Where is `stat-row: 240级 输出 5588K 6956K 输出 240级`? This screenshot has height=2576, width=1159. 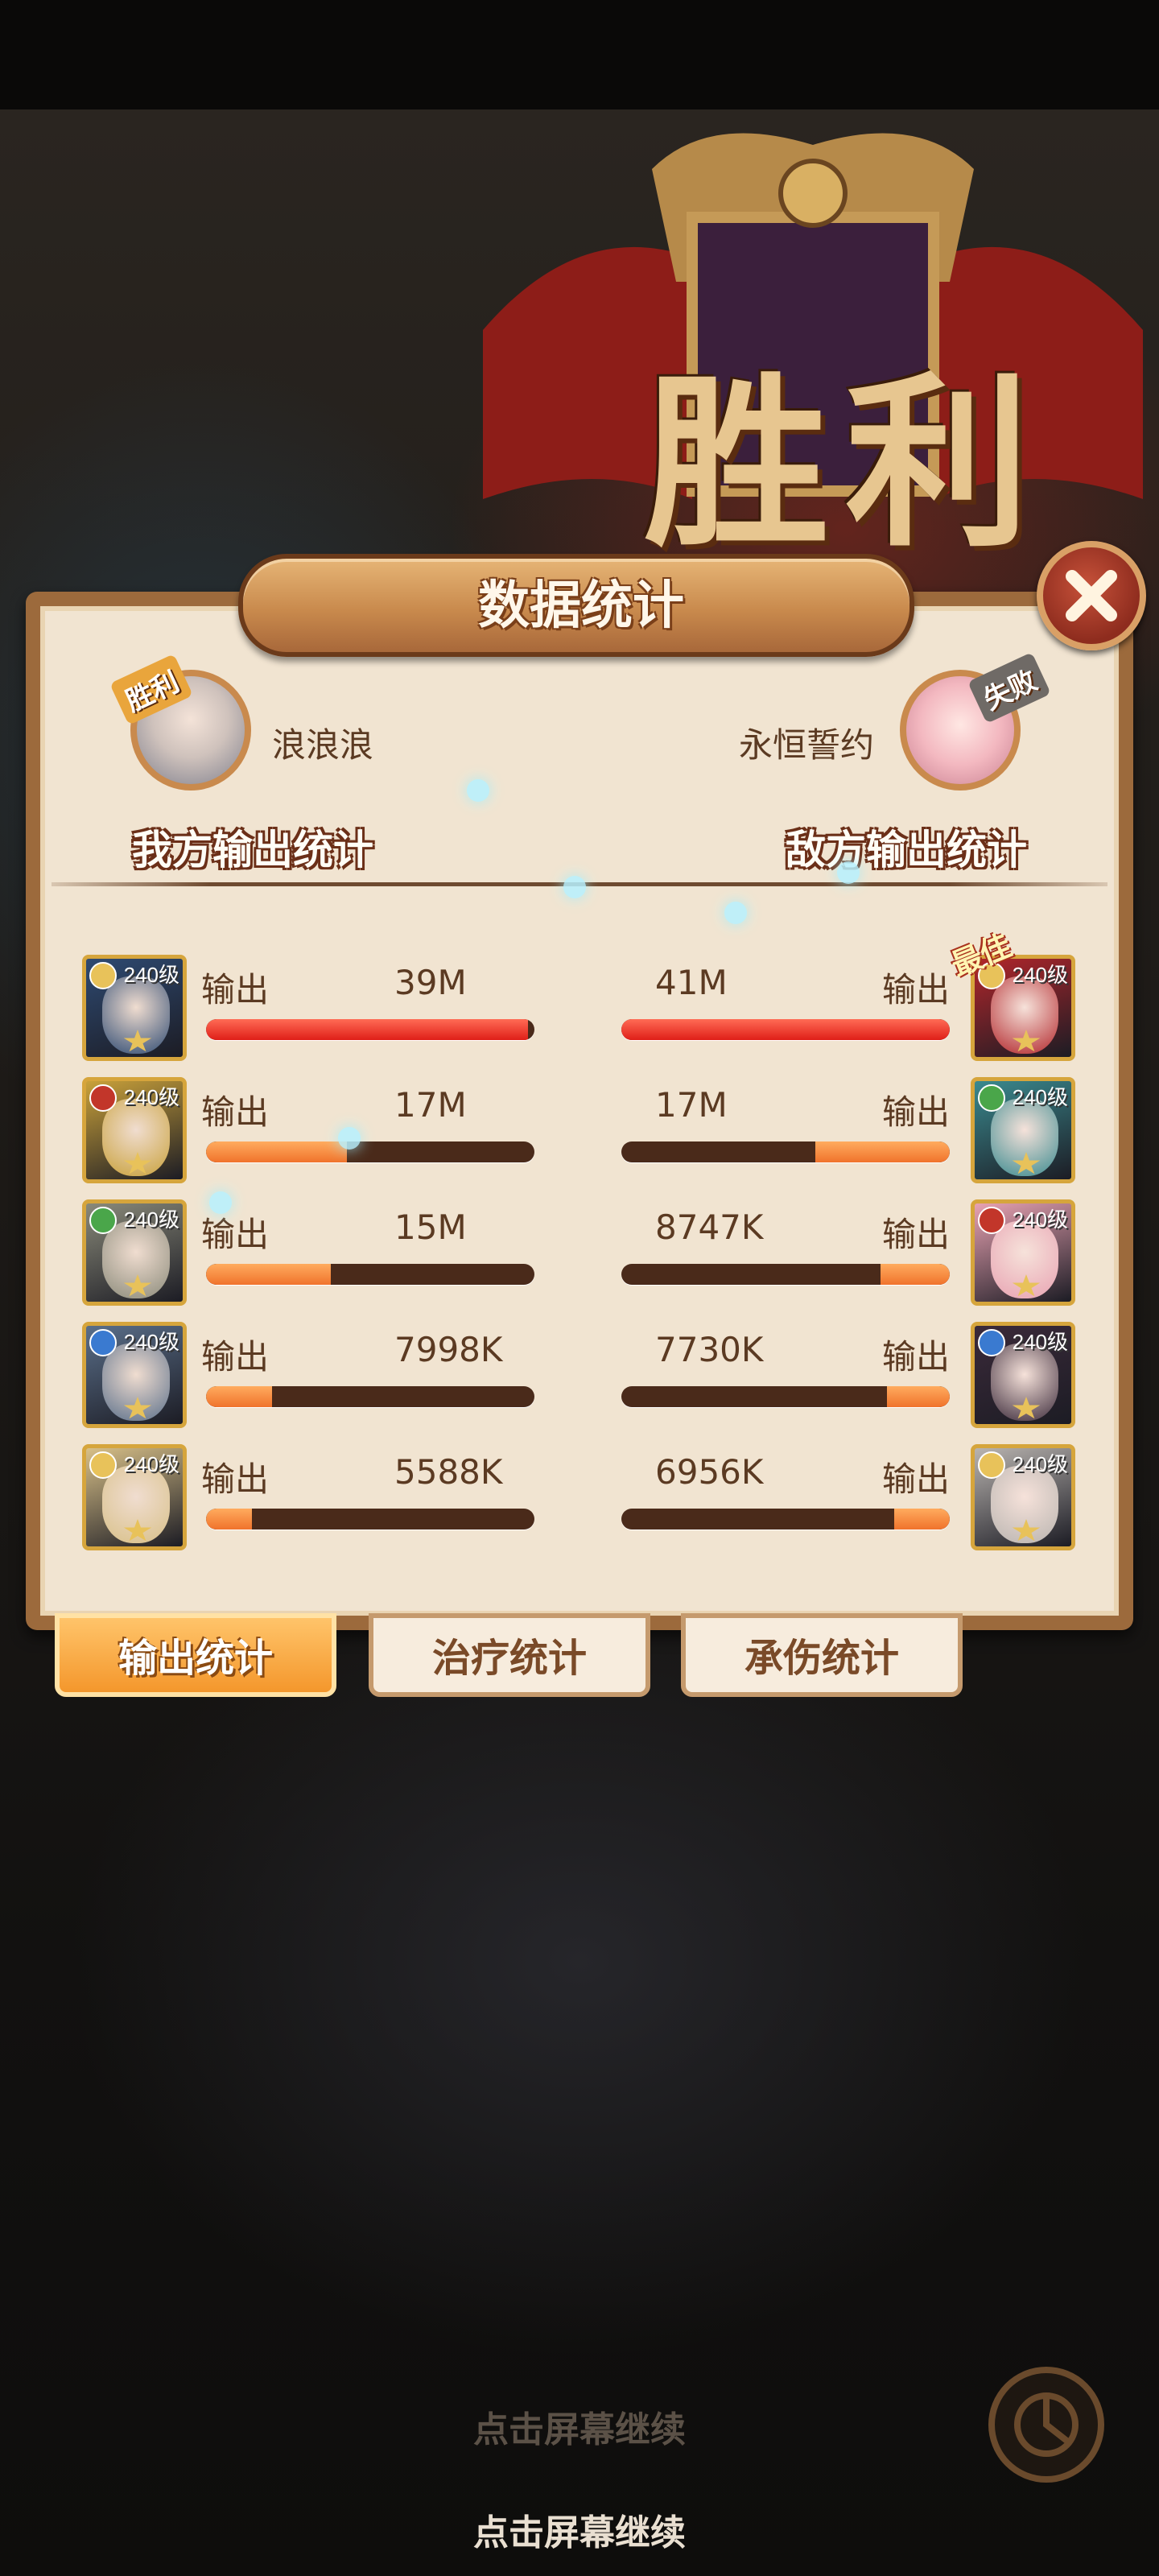
stat-row: 240级 输出 5588K 6956K 输出 240级 is located at coordinates (579, 1499).